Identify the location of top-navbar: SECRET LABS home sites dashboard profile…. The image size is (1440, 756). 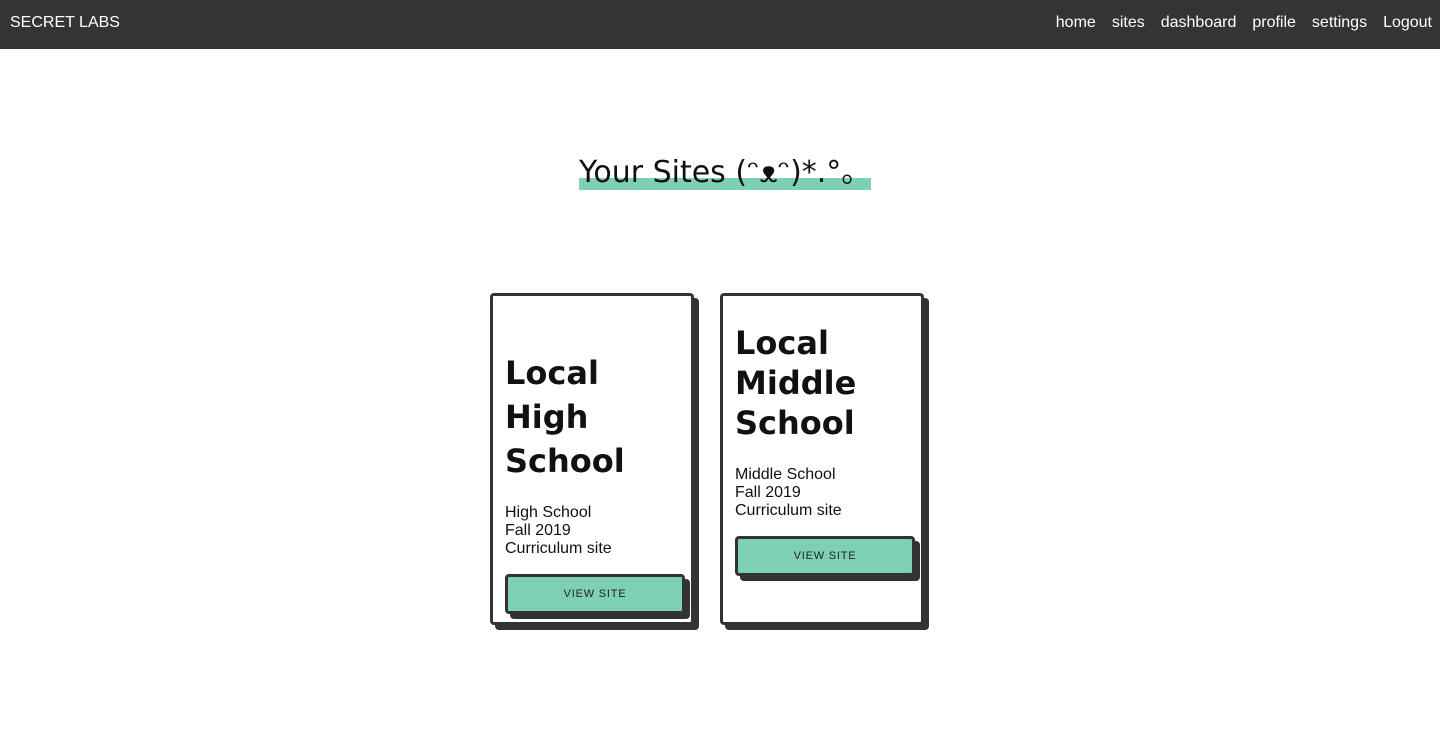
(720, 24).